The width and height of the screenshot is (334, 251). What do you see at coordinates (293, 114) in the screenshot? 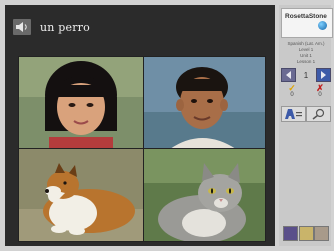
I see `text-options-icon` at bounding box center [293, 114].